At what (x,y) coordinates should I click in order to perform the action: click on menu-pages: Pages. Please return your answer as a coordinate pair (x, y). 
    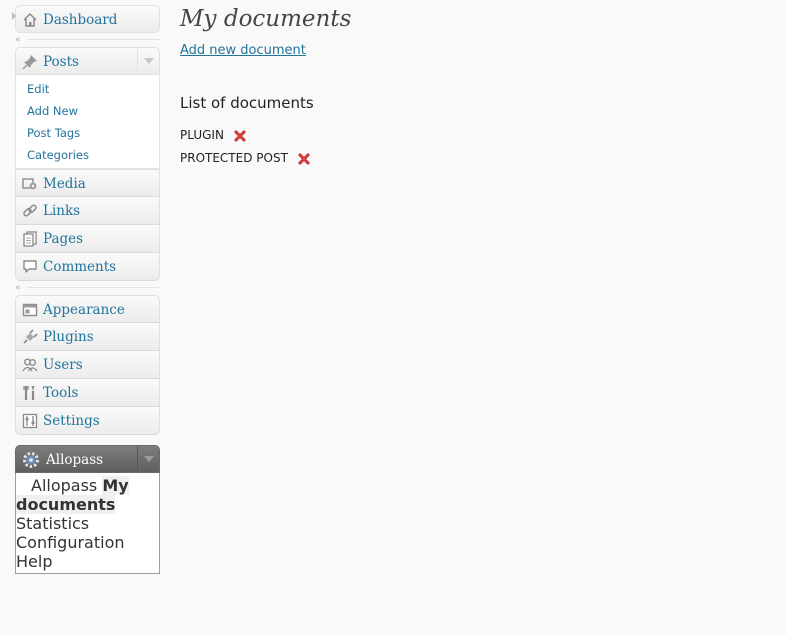
    Looking at the image, I should click on (87, 239).